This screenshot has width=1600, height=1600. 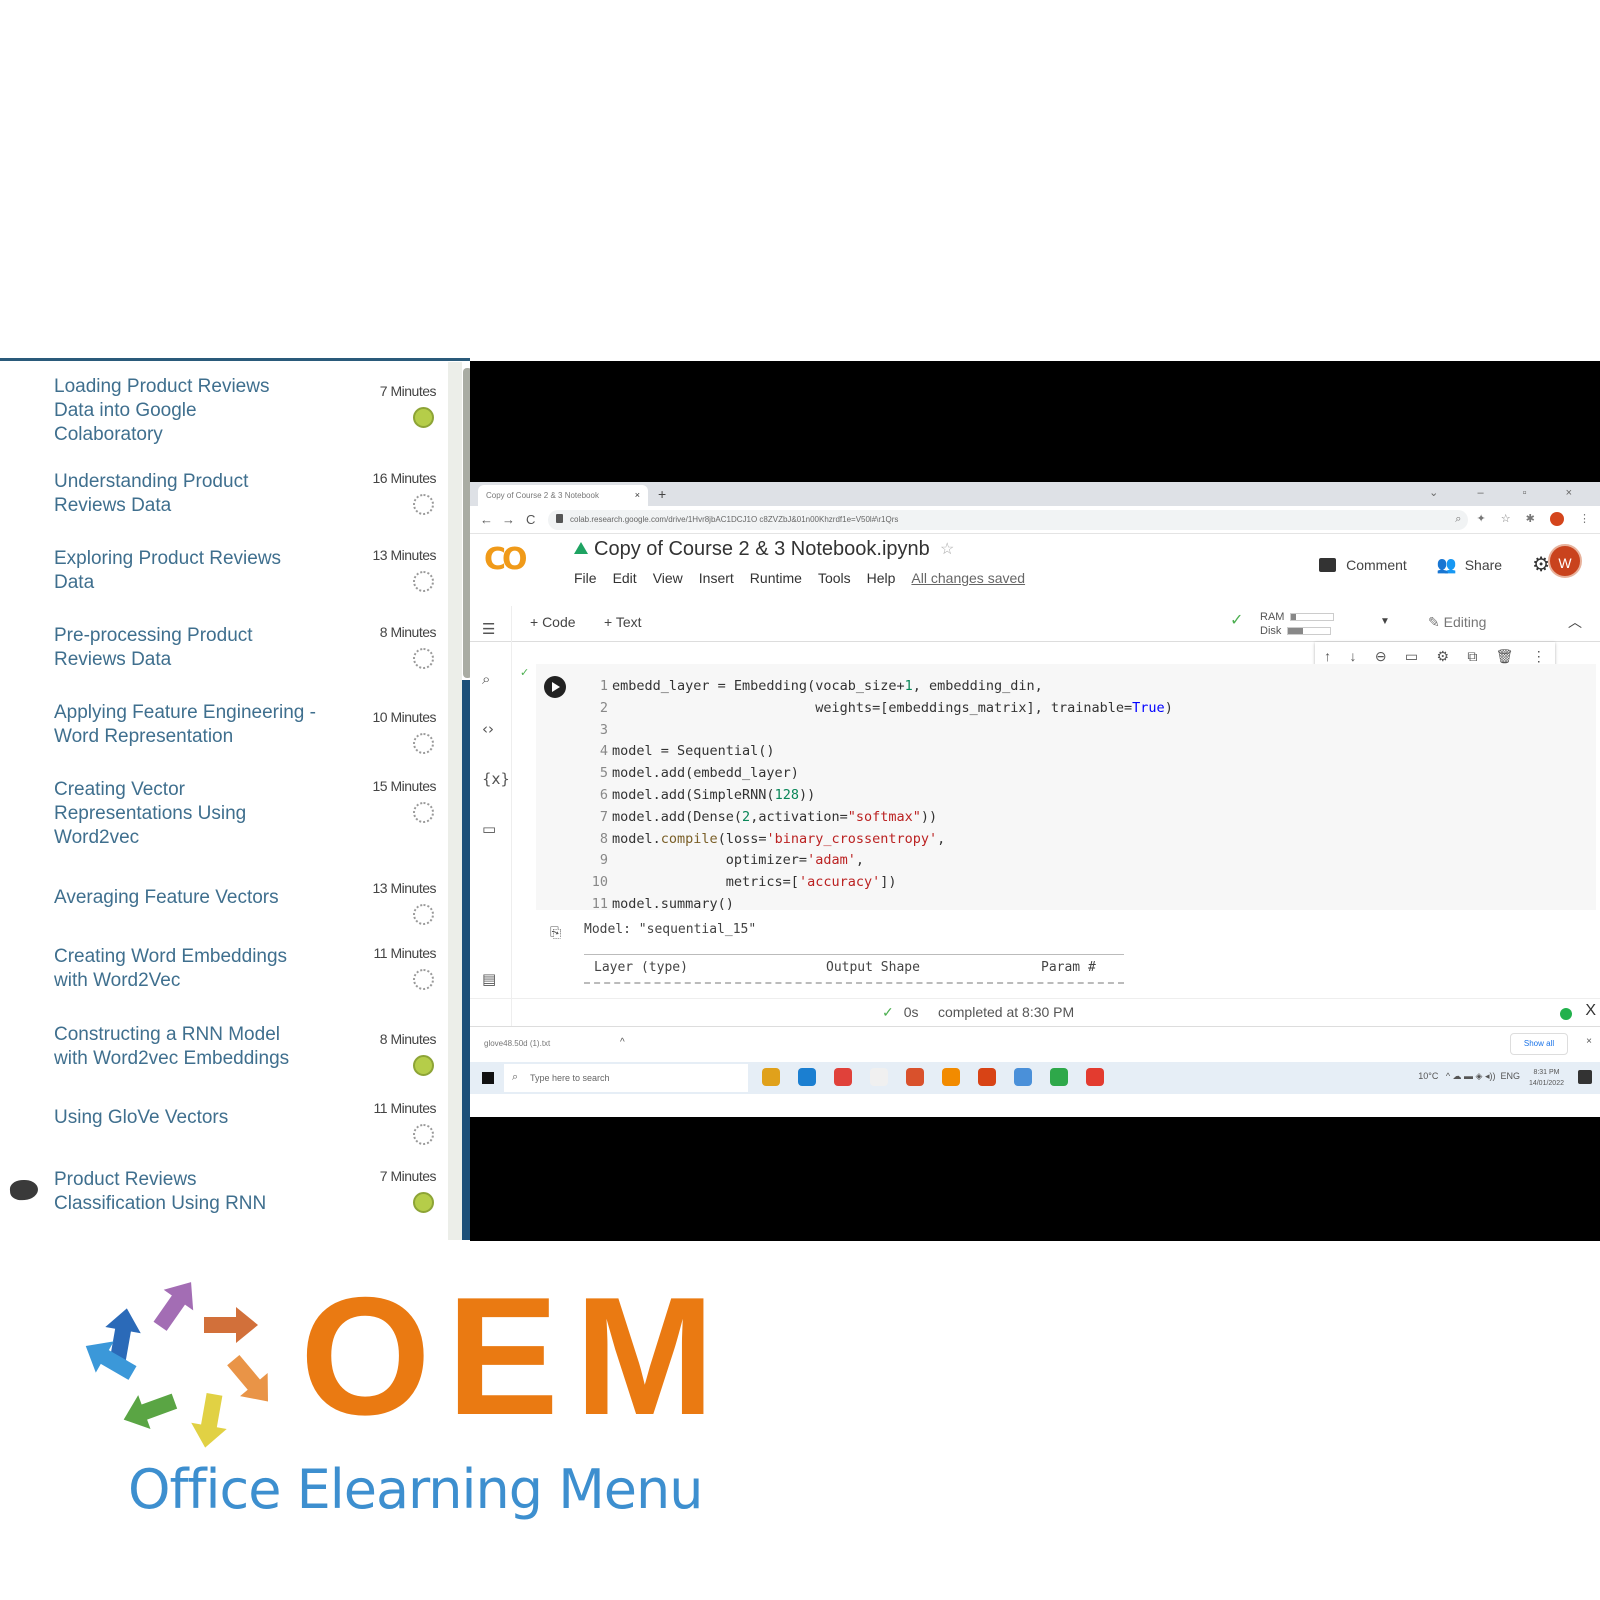 I want to click on clock-time: 8:31 PM, so click(x=1546, y=1072).